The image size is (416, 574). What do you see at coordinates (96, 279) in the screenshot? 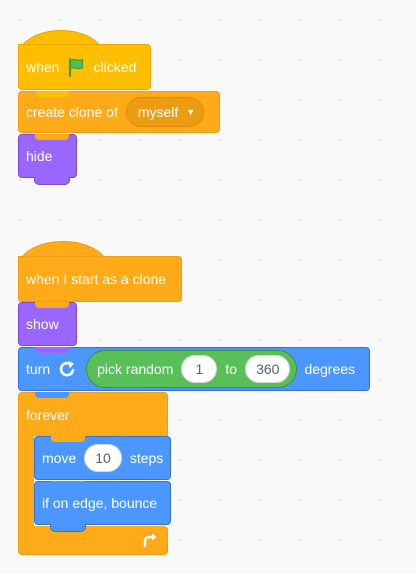
I see `clone-hat-label: when I start as a clone` at bounding box center [96, 279].